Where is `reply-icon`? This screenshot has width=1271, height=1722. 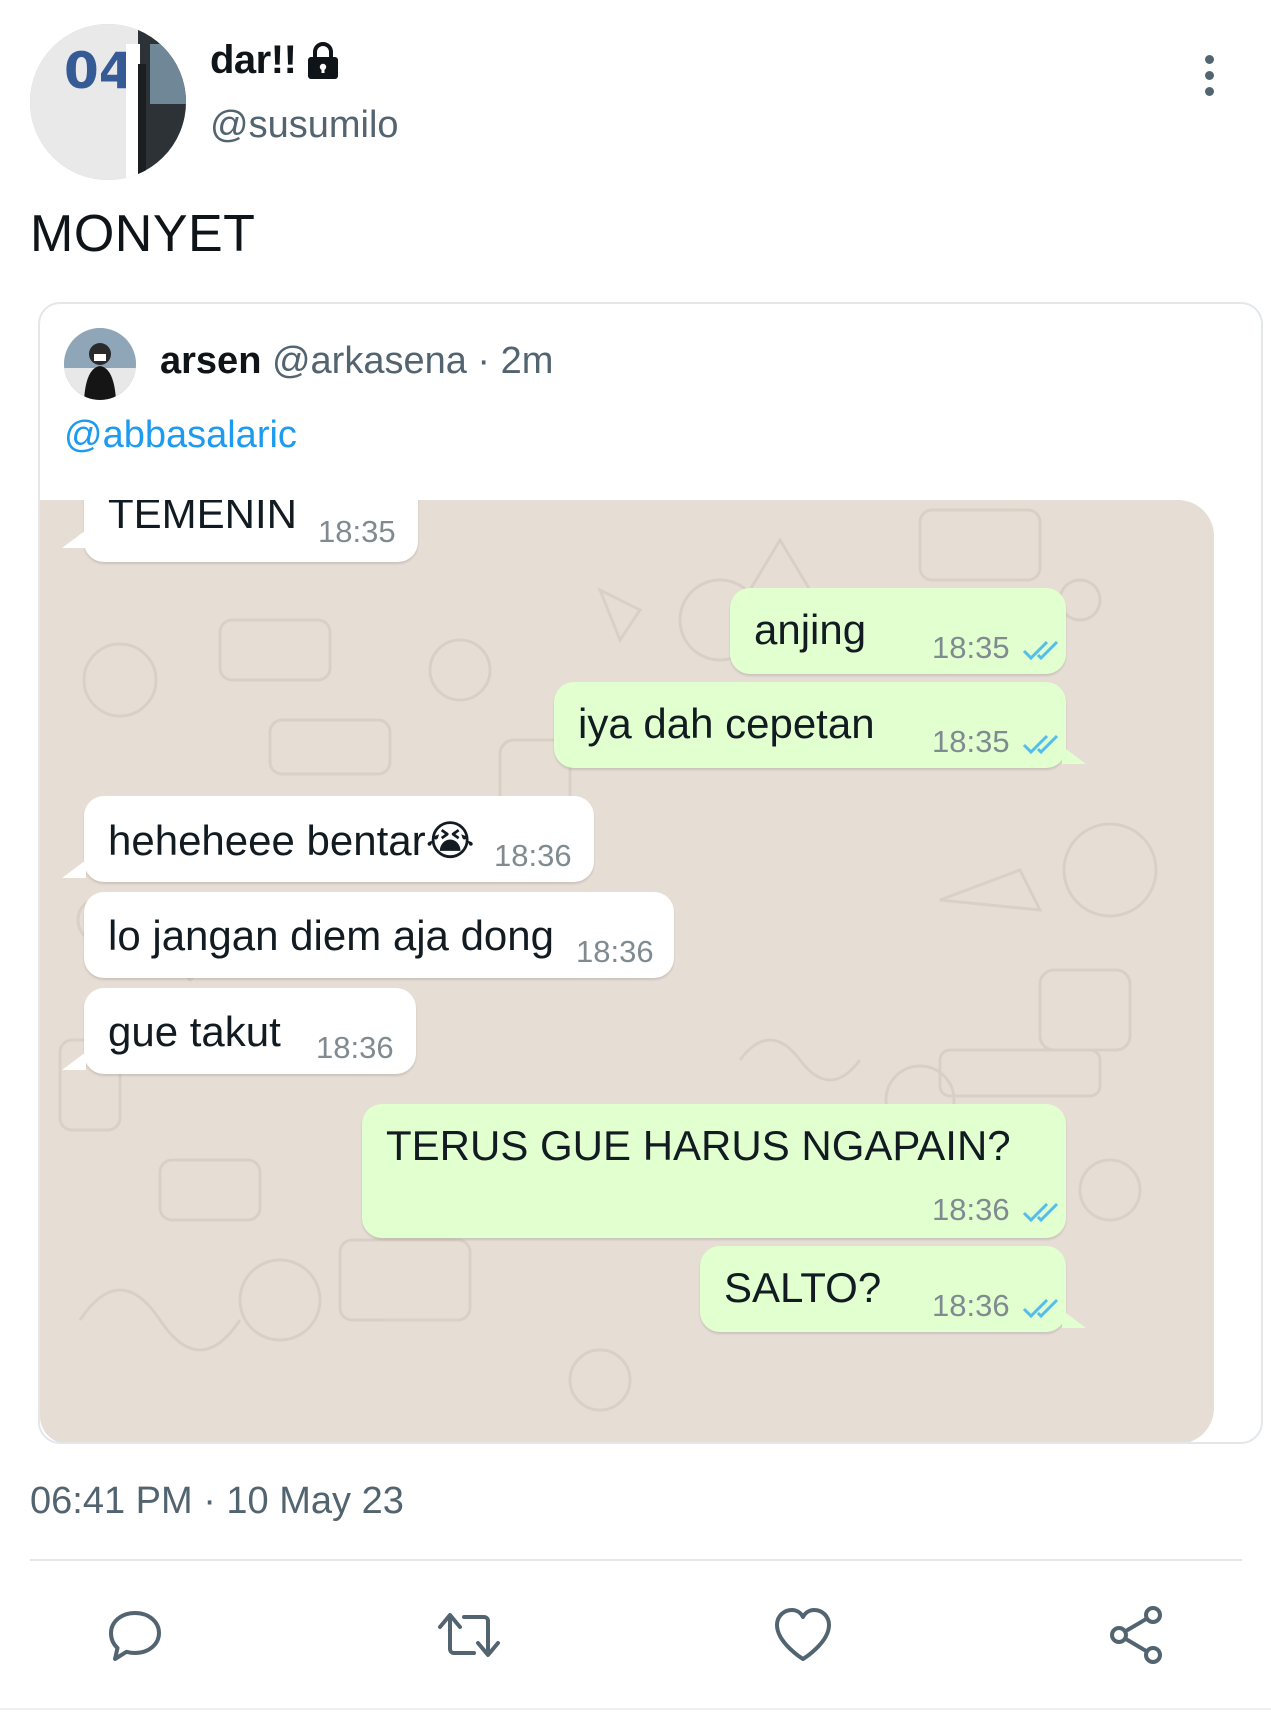
reply-icon is located at coordinates (135, 1636).